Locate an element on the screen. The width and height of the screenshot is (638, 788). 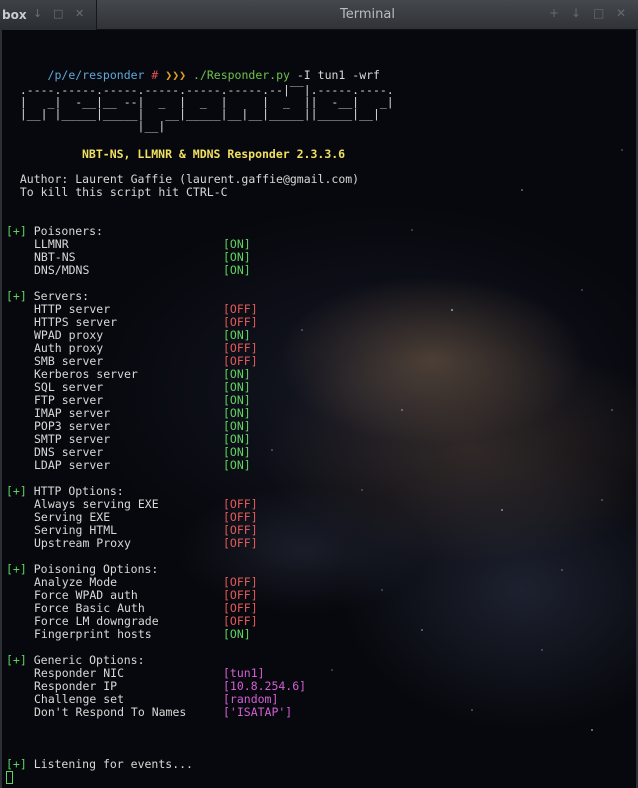
new-tab-icon: + is located at coordinates (554, 13).